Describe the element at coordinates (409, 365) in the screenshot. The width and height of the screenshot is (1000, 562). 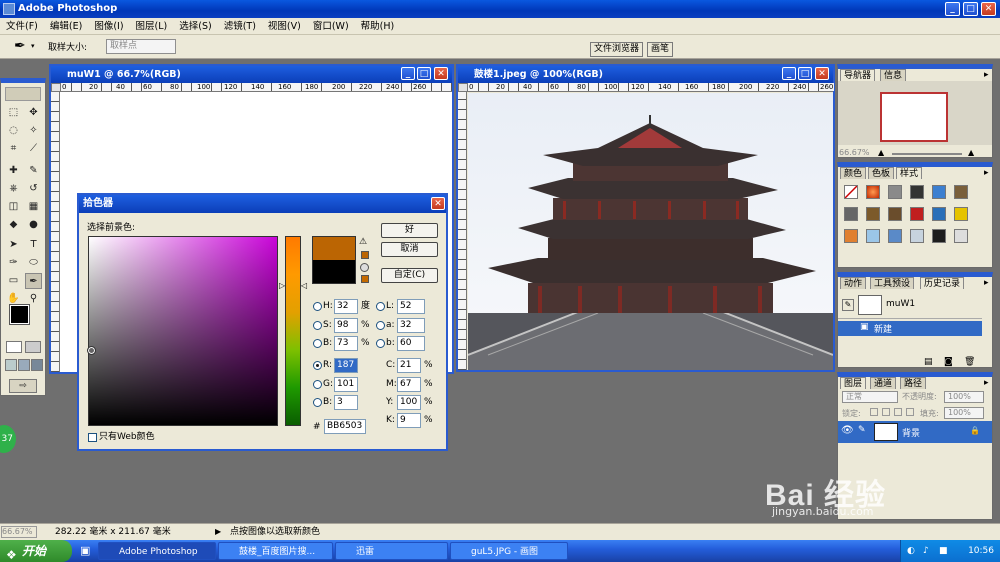
I see `c-field: 21` at that location.